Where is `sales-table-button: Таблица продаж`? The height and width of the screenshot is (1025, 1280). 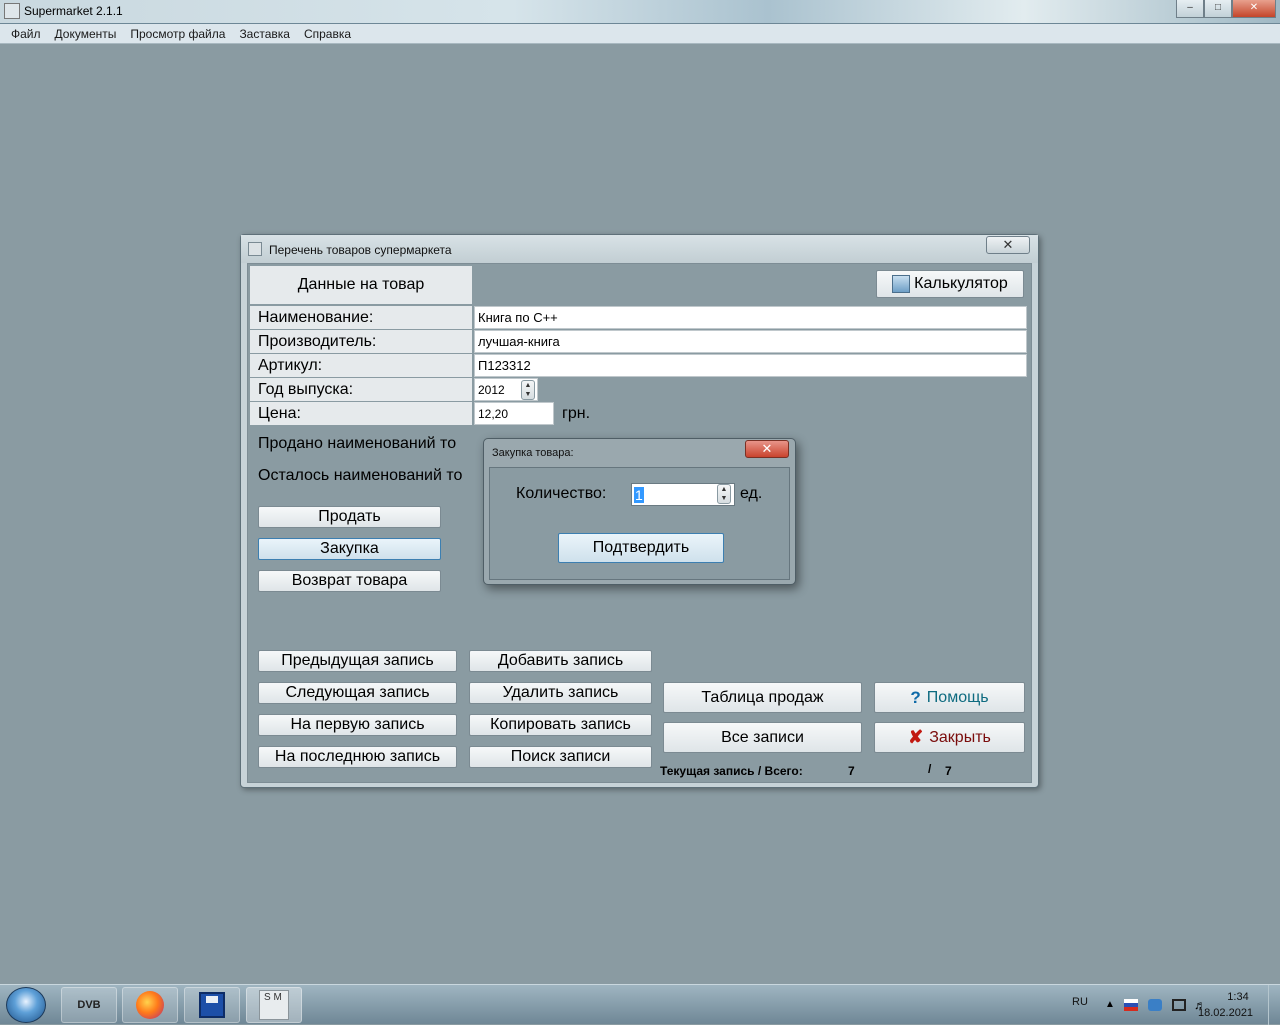 sales-table-button: Таблица продаж is located at coordinates (762, 697).